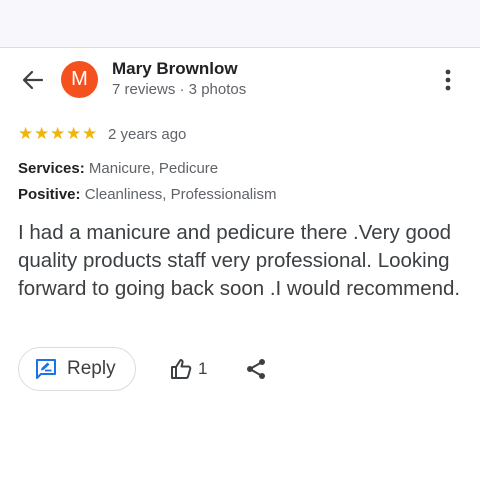 This screenshot has height=480, width=480. I want to click on more-options-button, so click(448, 80).